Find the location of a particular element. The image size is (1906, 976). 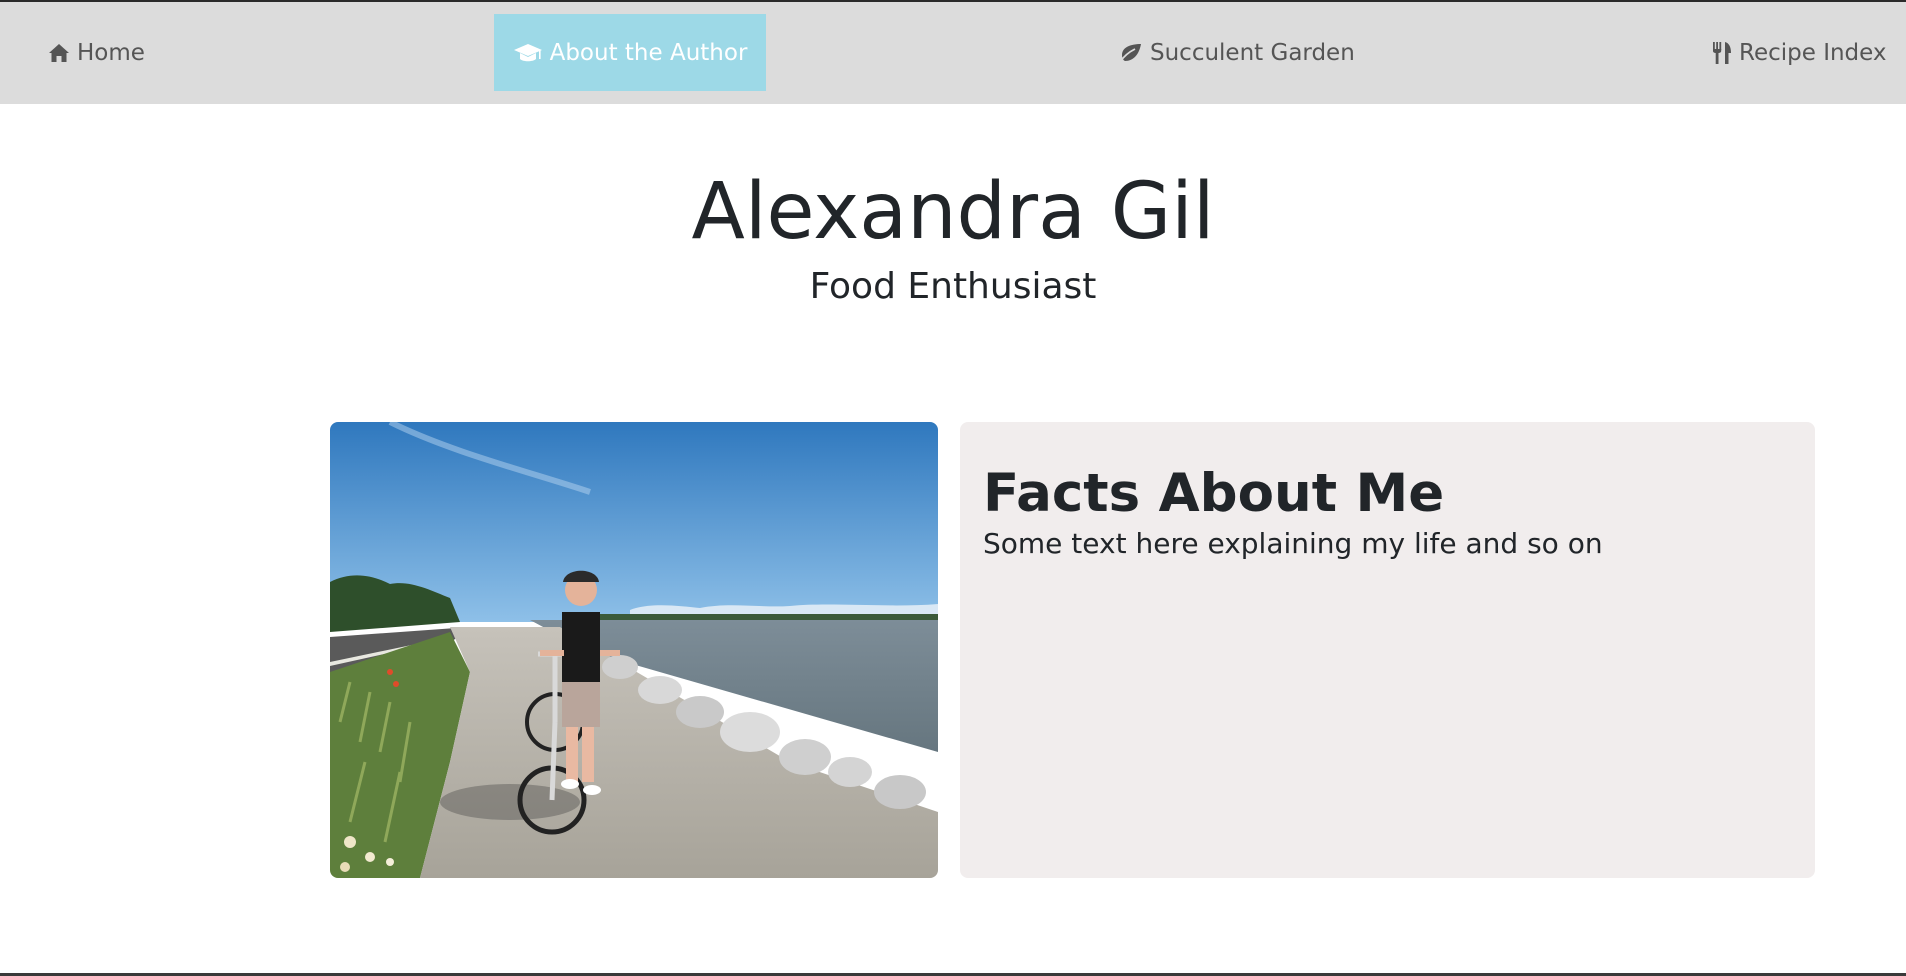

utensils-icon is located at coordinates (1722, 53).